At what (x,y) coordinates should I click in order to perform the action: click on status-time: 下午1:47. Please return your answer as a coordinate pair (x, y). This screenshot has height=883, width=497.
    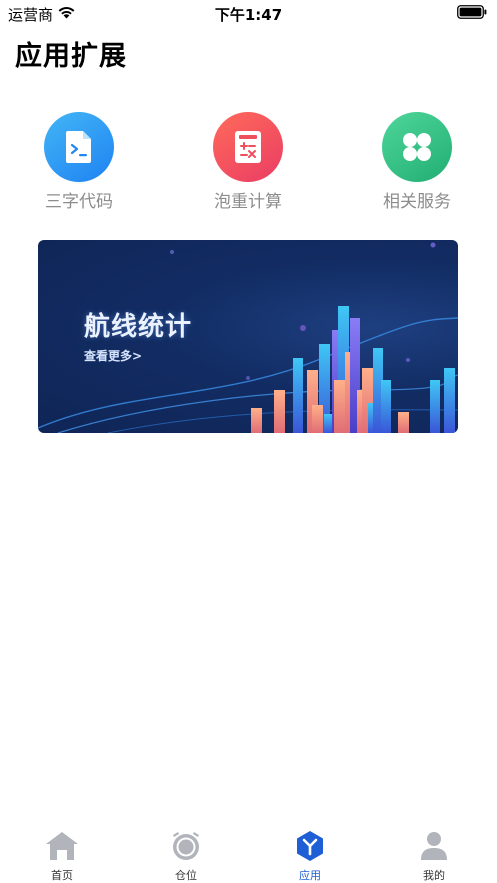
    Looking at the image, I should click on (248, 15).